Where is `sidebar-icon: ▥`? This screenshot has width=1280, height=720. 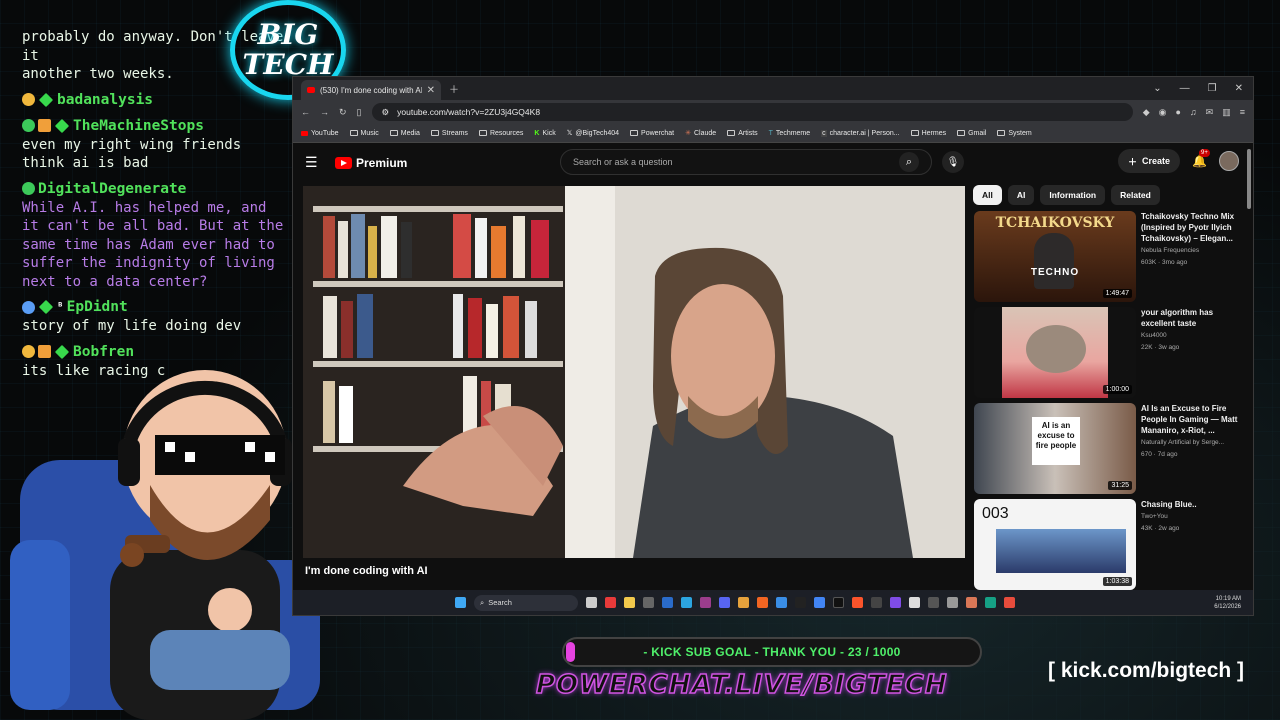
sidebar-icon: ▥ is located at coordinates (1226, 112).